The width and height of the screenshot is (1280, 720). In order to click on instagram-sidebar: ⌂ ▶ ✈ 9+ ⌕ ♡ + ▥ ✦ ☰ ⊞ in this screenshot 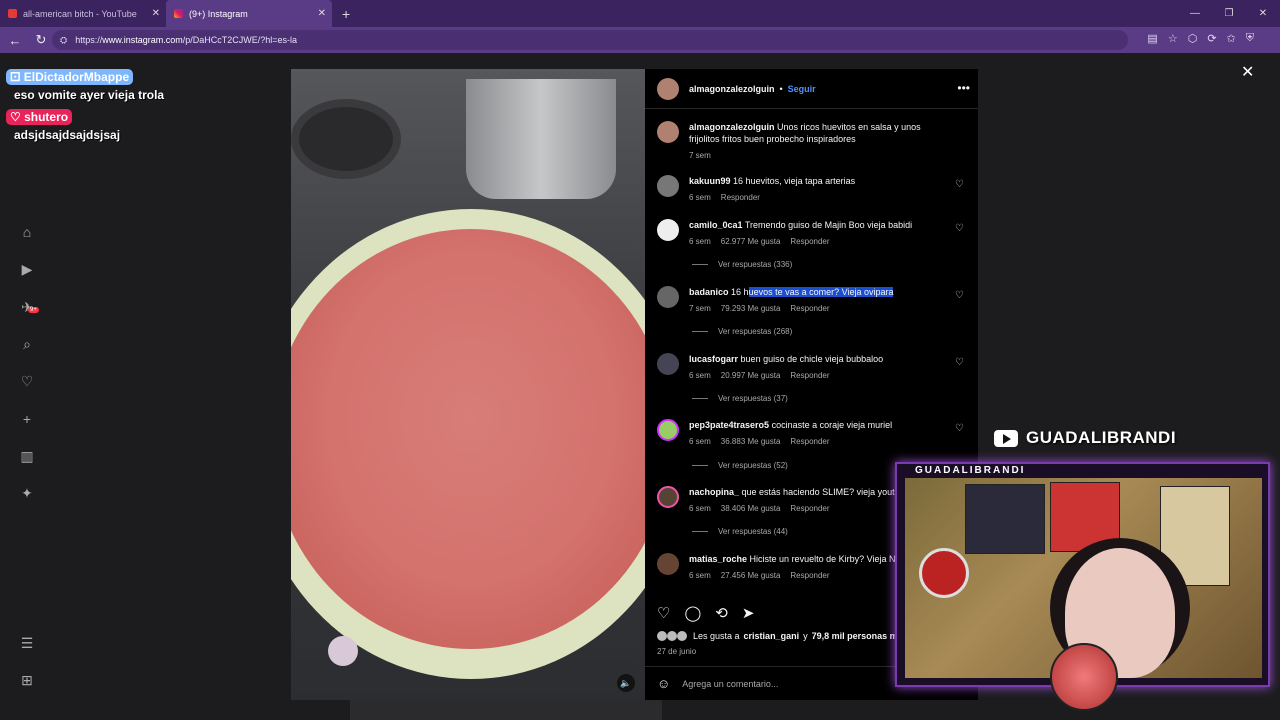, I will do `click(27, 386)`.